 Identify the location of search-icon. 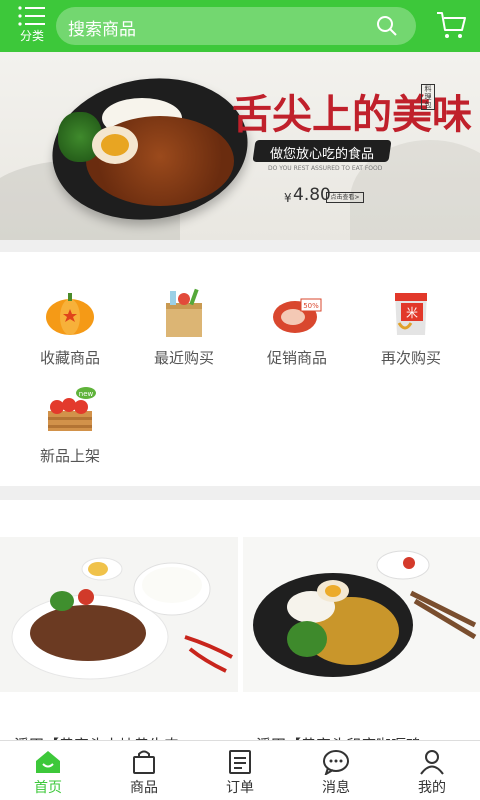
(387, 26).